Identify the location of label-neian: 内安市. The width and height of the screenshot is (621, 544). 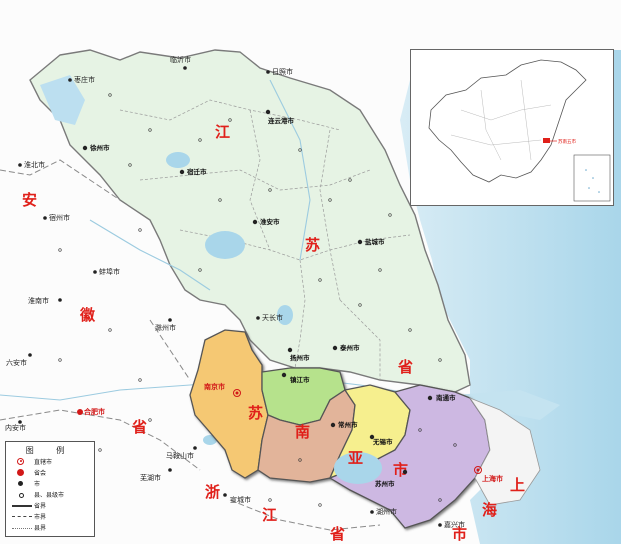
(15, 427).